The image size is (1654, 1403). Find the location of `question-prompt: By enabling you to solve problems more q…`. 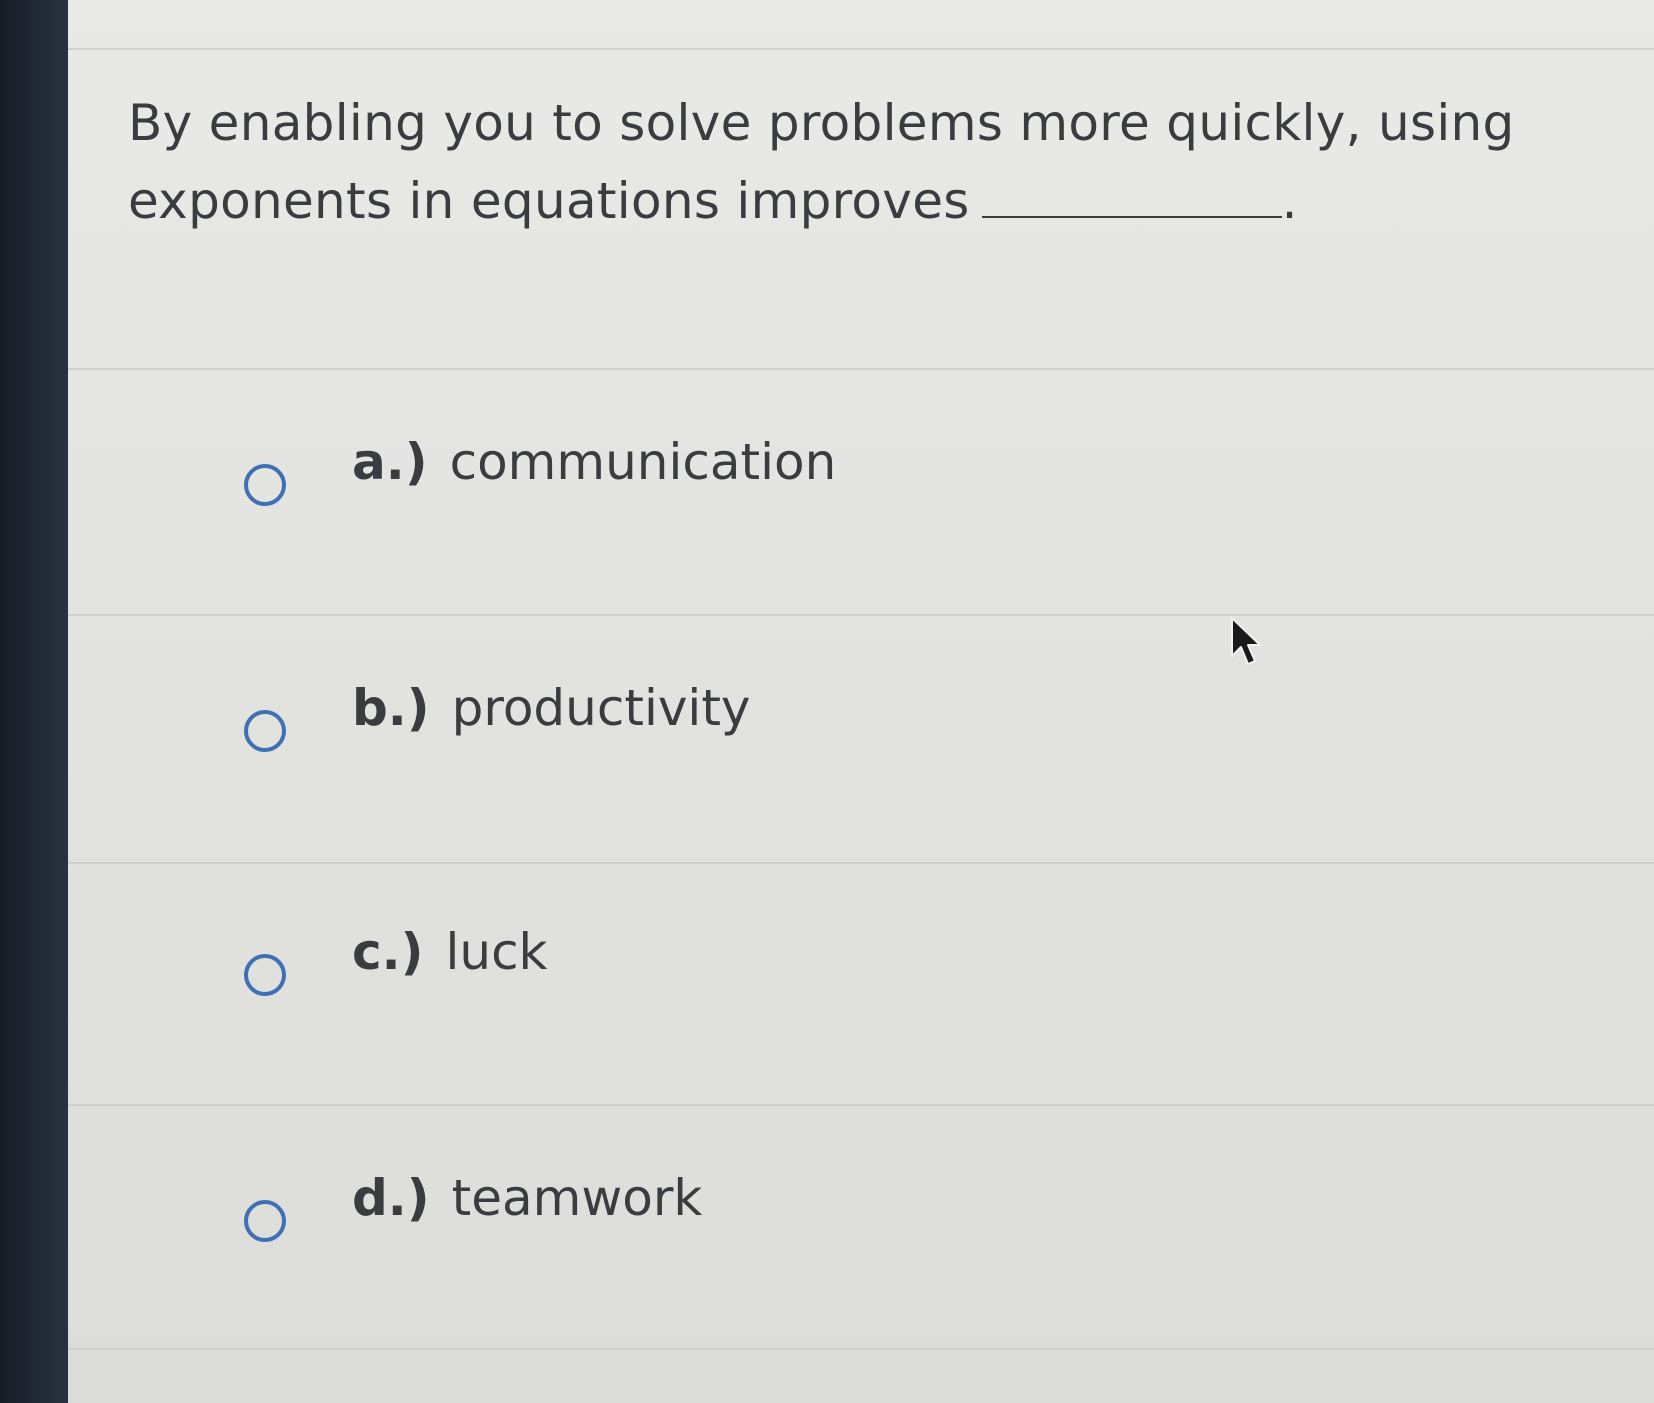

question-prompt: By enabling you to solve problems more q… is located at coordinates (838, 162).